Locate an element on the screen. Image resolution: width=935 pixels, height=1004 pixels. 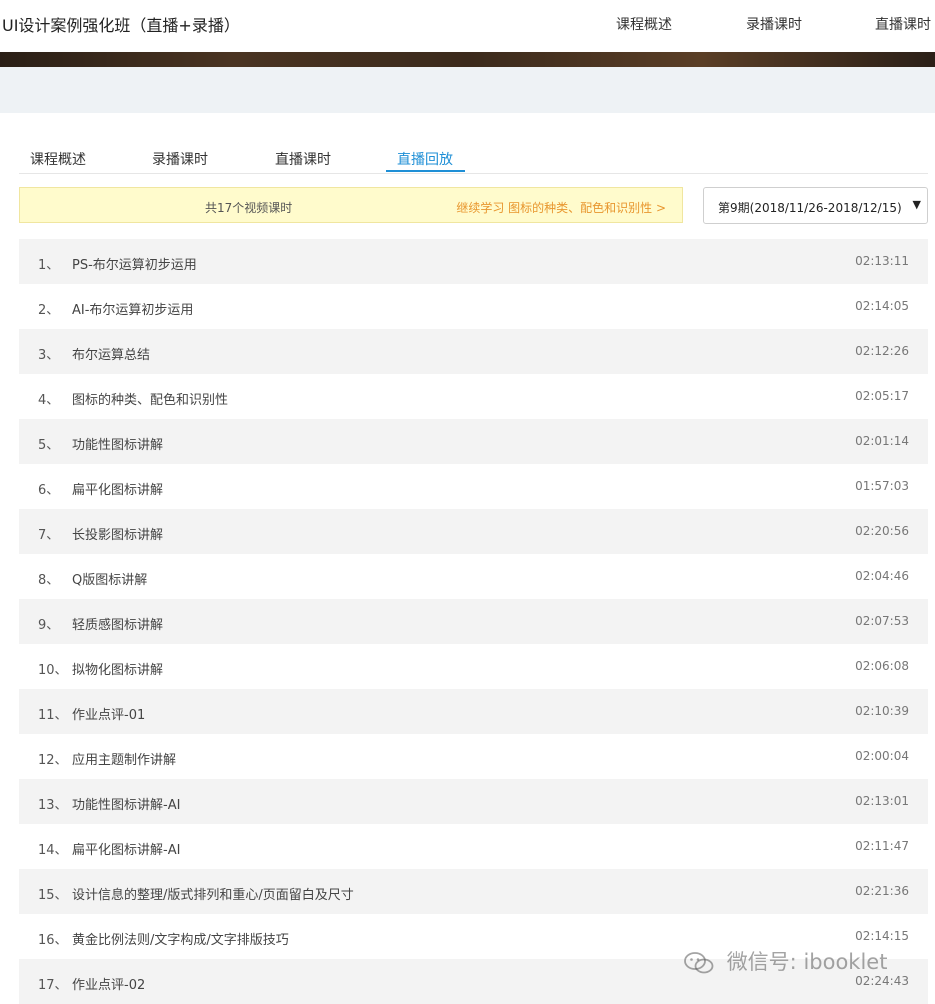
lesson-row: 6、 扁平化图标讲解 01:57:03 is located at coordinates (473, 486).